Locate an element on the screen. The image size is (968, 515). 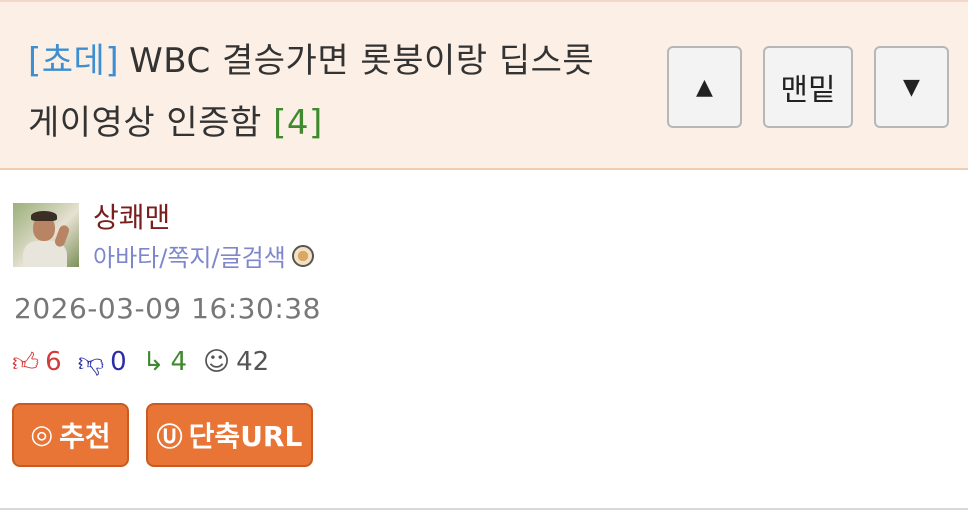
go-to-bottom-button: 맨밑 is located at coordinates (808, 87).